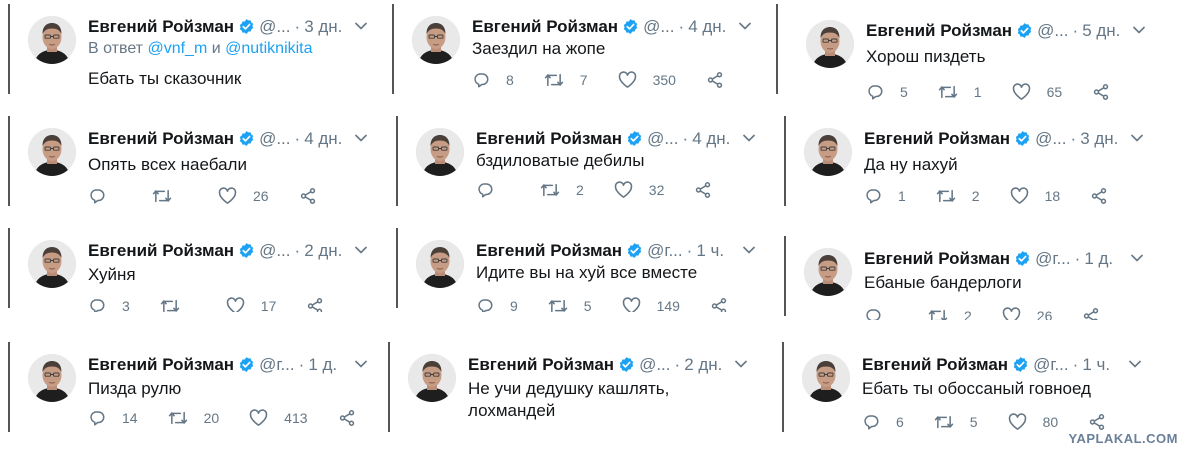  Describe the element at coordinates (1033, 422) in the screenshot. I see `like-button: 80` at that location.